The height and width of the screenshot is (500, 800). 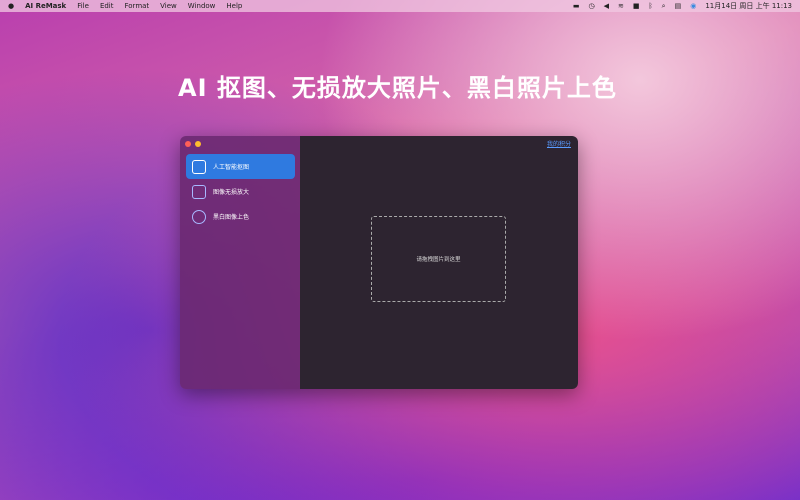 I want to click on sidebar-item-label: 图像无损放大, so click(x=231, y=192).